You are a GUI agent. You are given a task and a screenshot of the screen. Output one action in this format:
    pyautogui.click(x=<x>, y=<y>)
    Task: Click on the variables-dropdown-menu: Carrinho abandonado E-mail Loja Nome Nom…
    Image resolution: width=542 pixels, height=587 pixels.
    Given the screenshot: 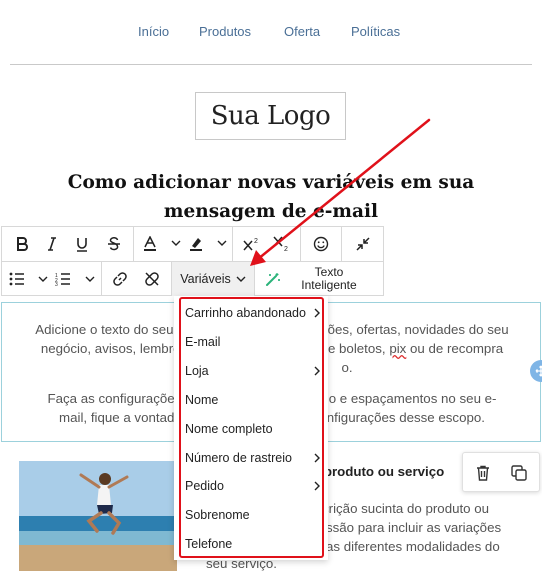 What is the action you would take?
    pyautogui.click(x=251, y=428)
    